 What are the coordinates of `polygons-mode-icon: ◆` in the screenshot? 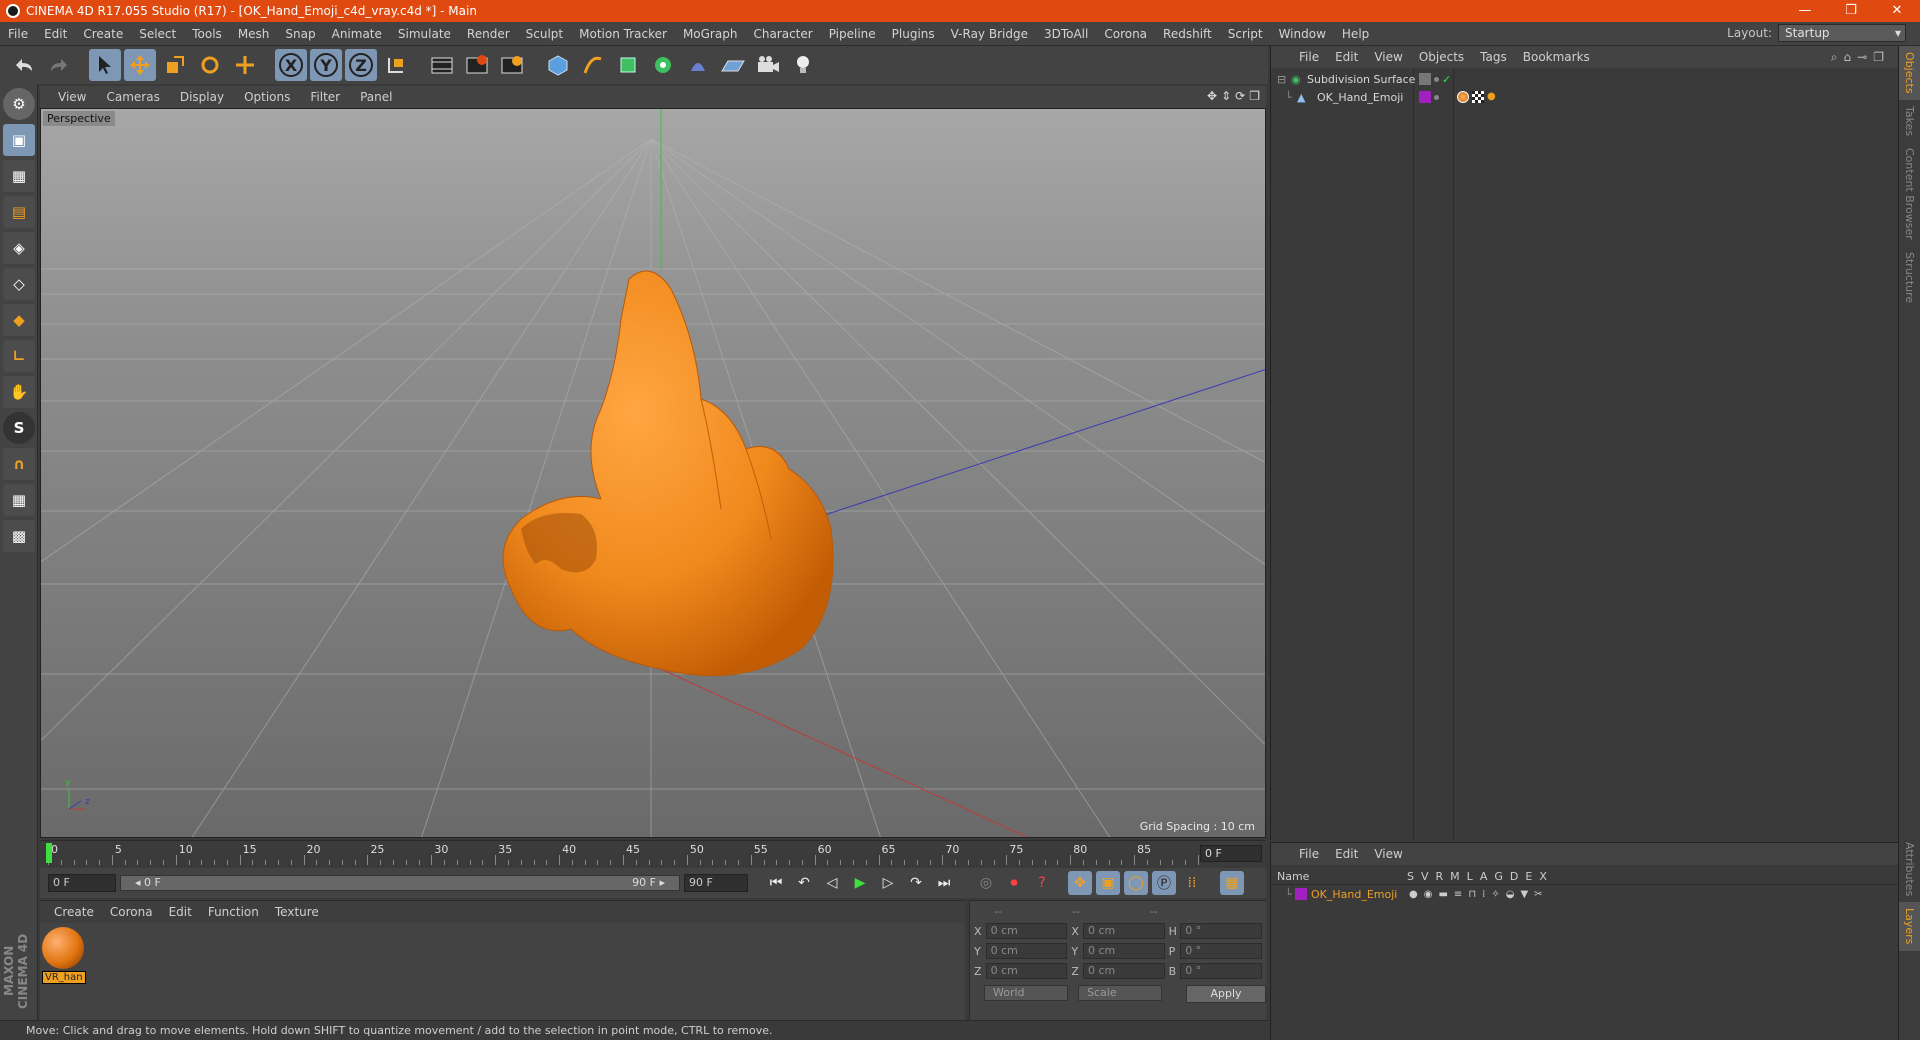 It's located at (19, 320).